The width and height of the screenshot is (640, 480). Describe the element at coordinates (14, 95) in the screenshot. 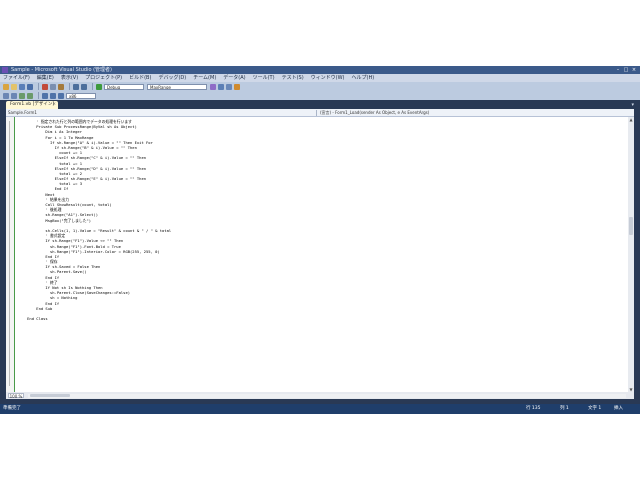

I see `outdent-icon` at that location.